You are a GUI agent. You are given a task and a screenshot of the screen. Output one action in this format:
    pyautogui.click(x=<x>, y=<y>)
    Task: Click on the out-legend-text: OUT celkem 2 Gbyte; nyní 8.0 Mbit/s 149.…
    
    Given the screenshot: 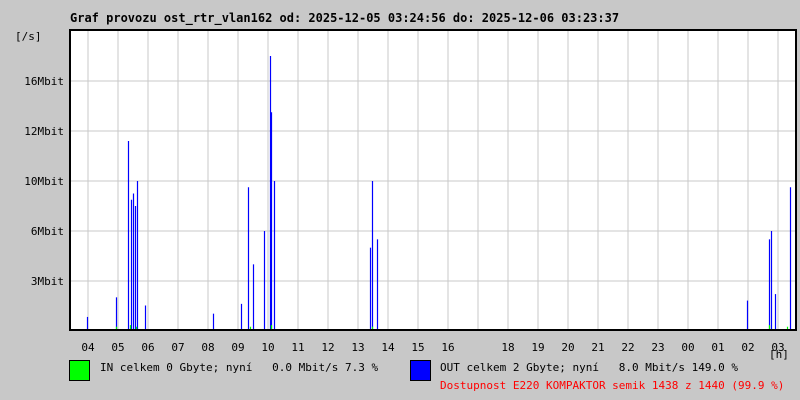 What is the action you would take?
    pyautogui.click(x=589, y=367)
    